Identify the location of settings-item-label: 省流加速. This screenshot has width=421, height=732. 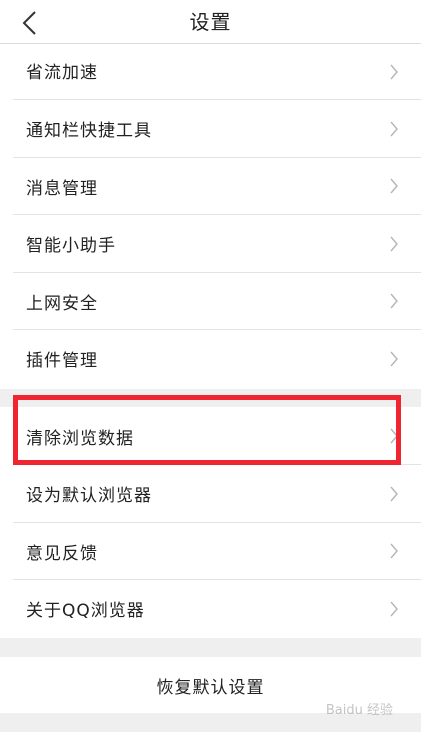
(62, 73).